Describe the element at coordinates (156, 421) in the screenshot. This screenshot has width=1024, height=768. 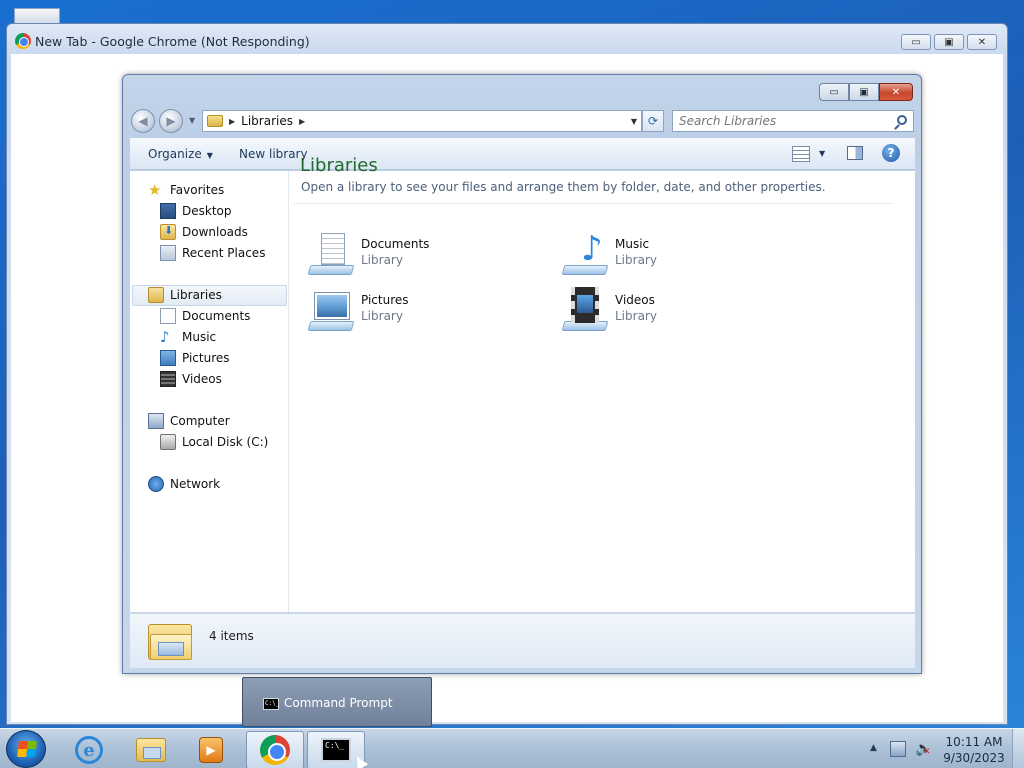
I see `computer-icon` at that location.